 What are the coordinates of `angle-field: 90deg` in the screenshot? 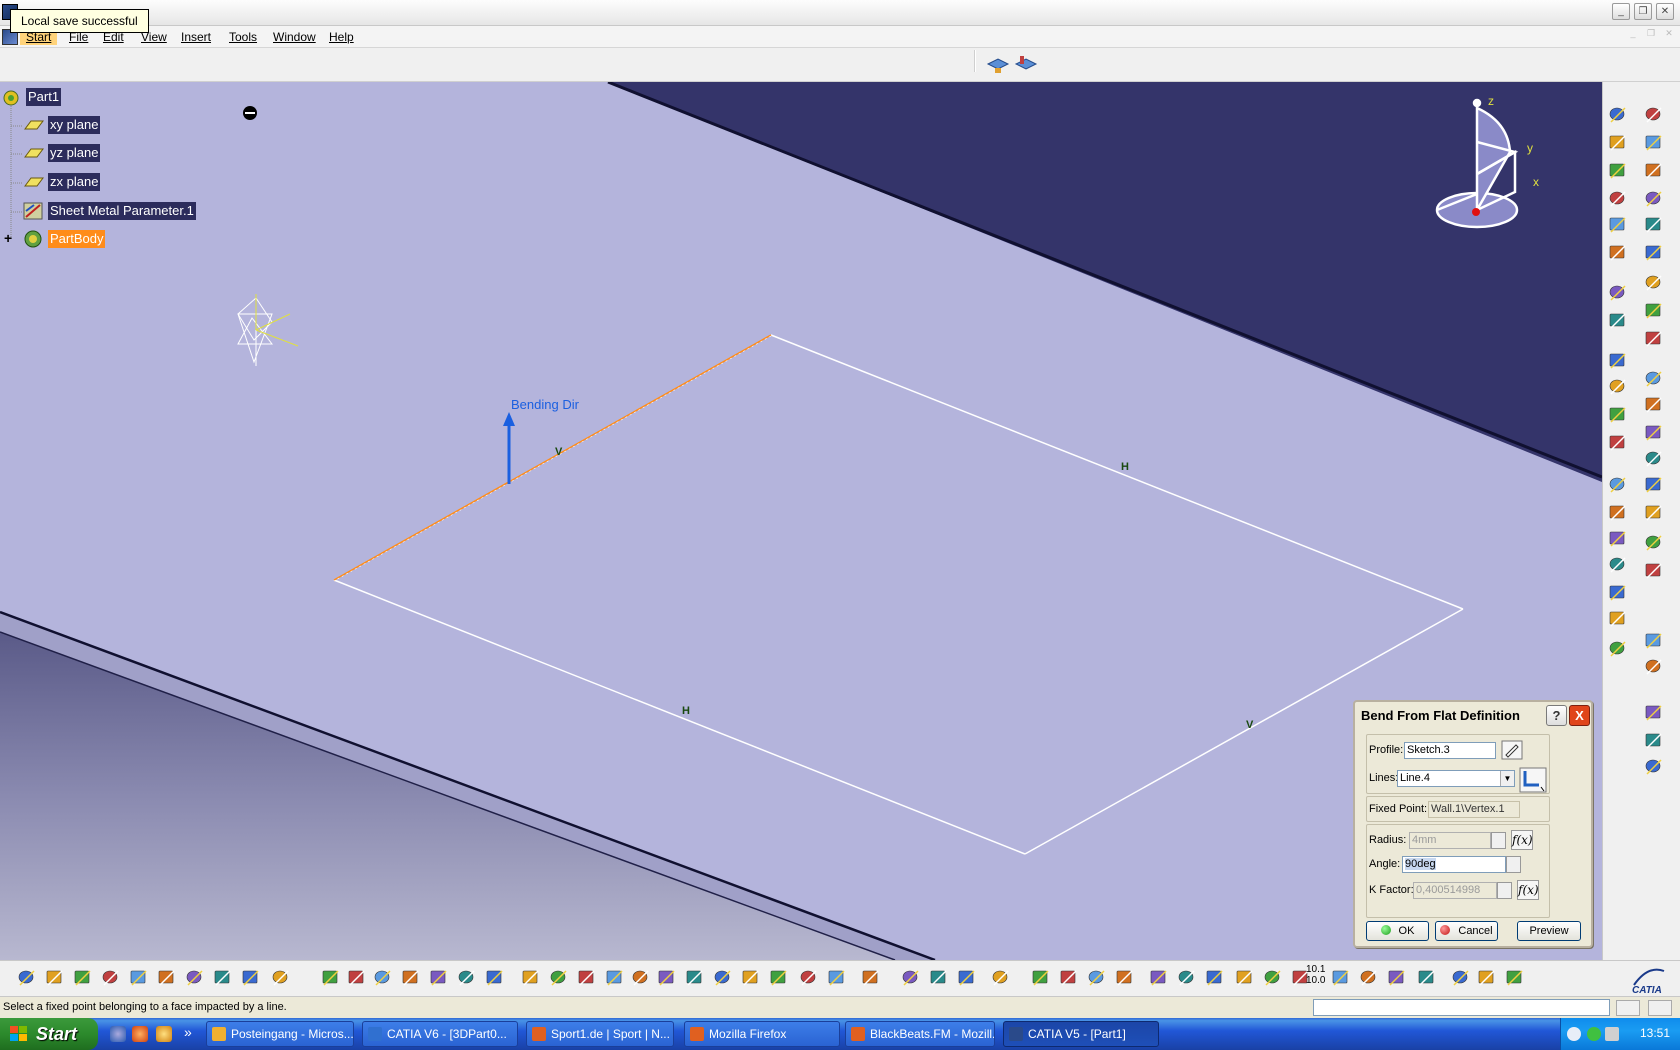 It's located at (1454, 864).